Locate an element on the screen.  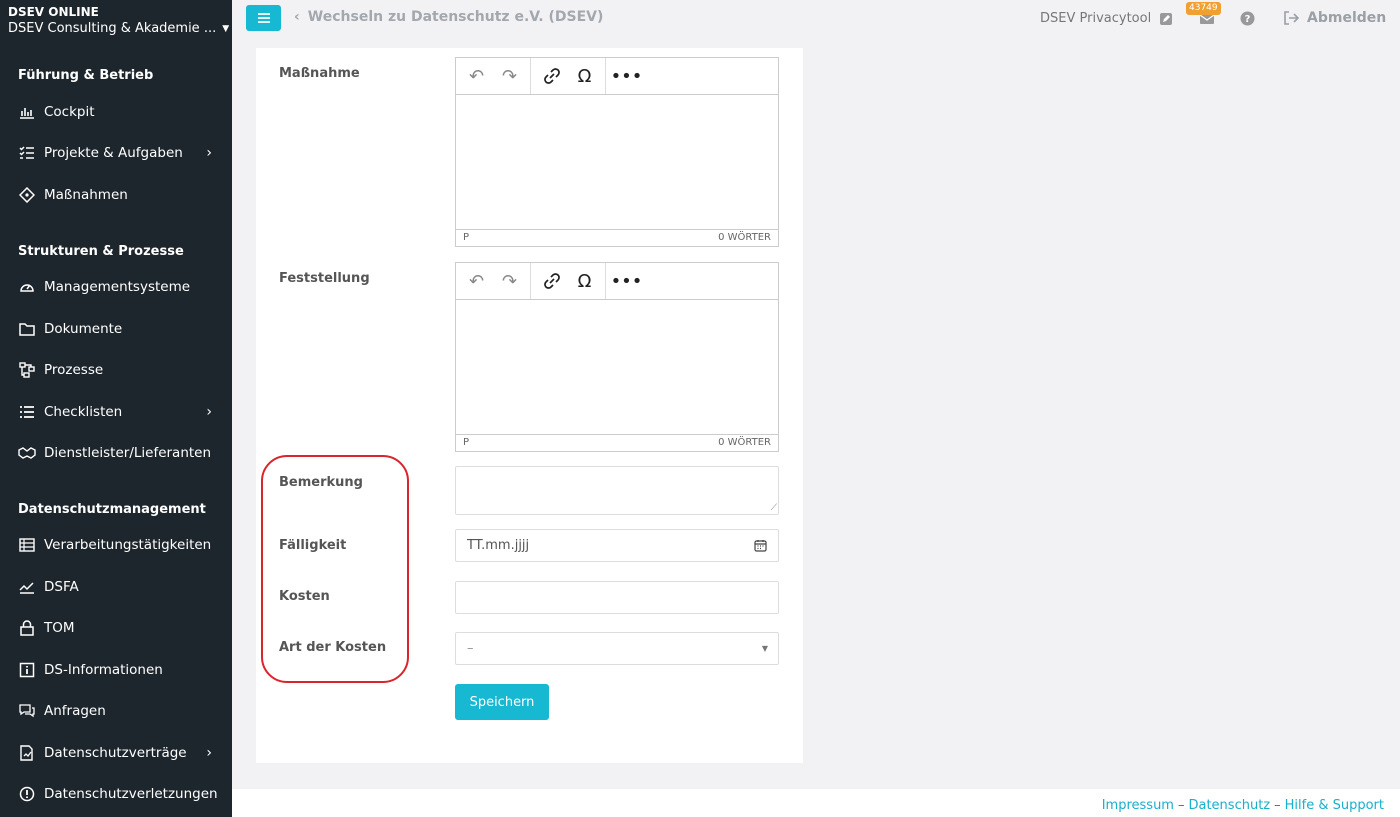
sidebar-item-label: Cockpit is located at coordinates (69, 112).